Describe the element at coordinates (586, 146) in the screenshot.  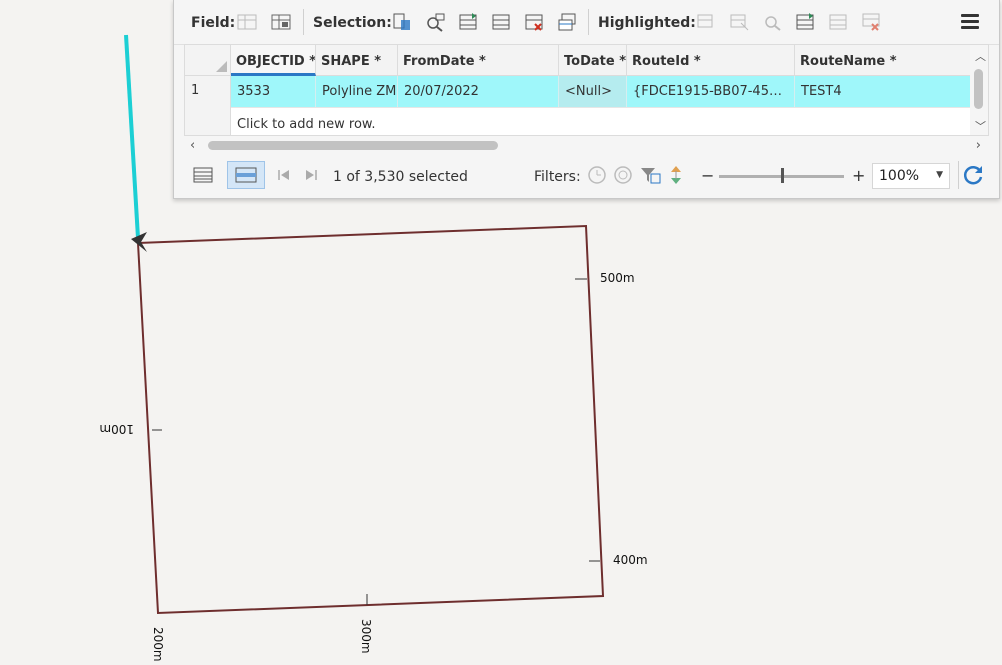
I see `horizontal-scrollbar: ‹ ›` at that location.